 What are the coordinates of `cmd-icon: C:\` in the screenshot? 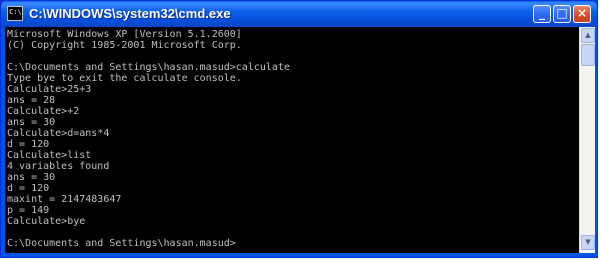 It's located at (15, 13).